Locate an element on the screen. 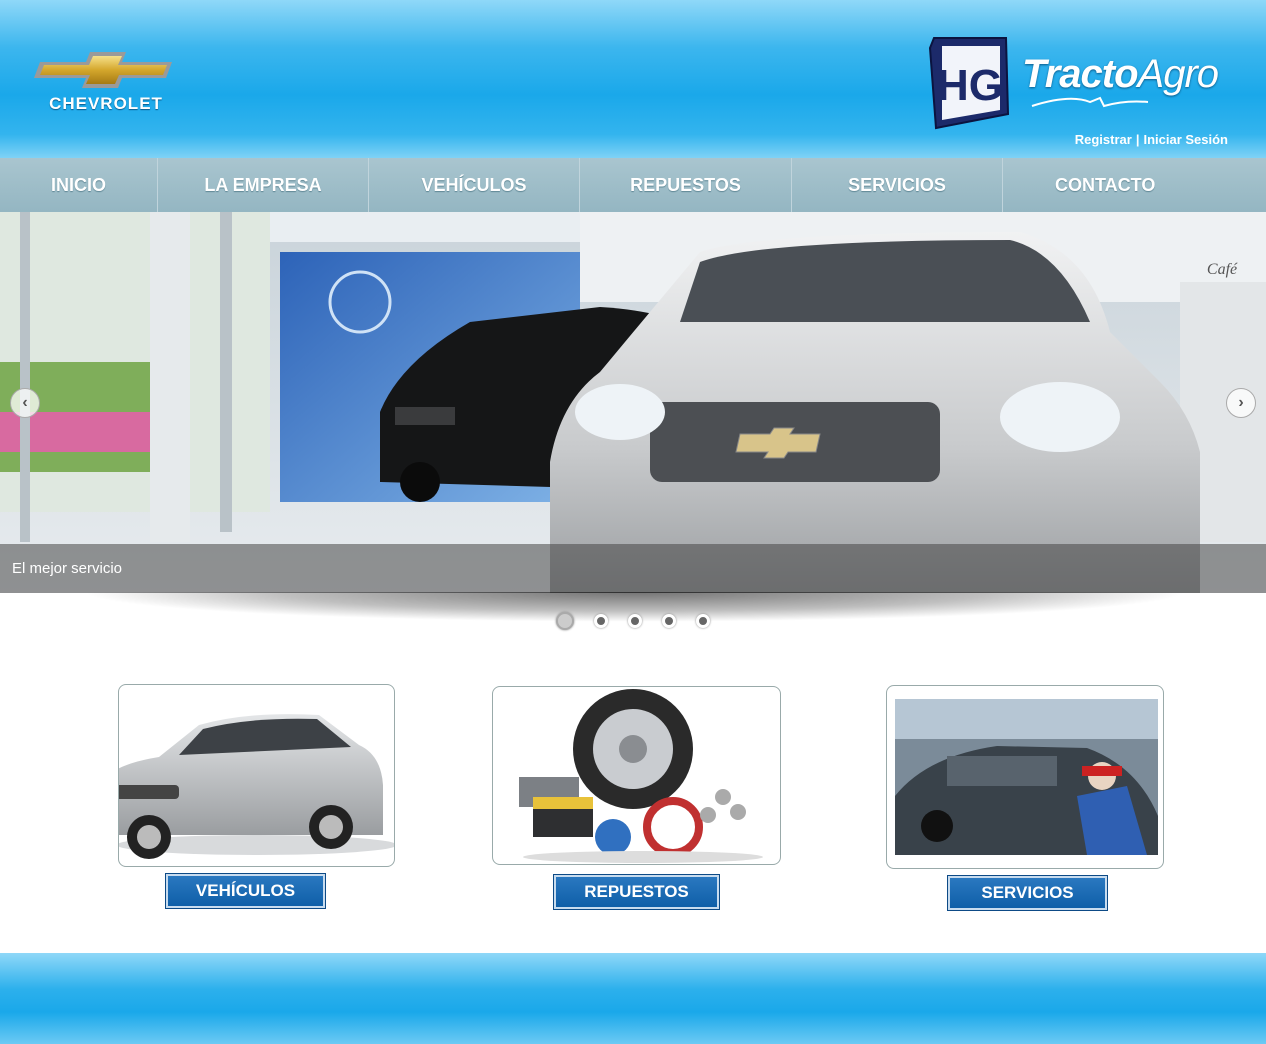 The height and width of the screenshot is (1044, 1266). chevrolet-logo: CHEVROLET is located at coordinates (106, 82).